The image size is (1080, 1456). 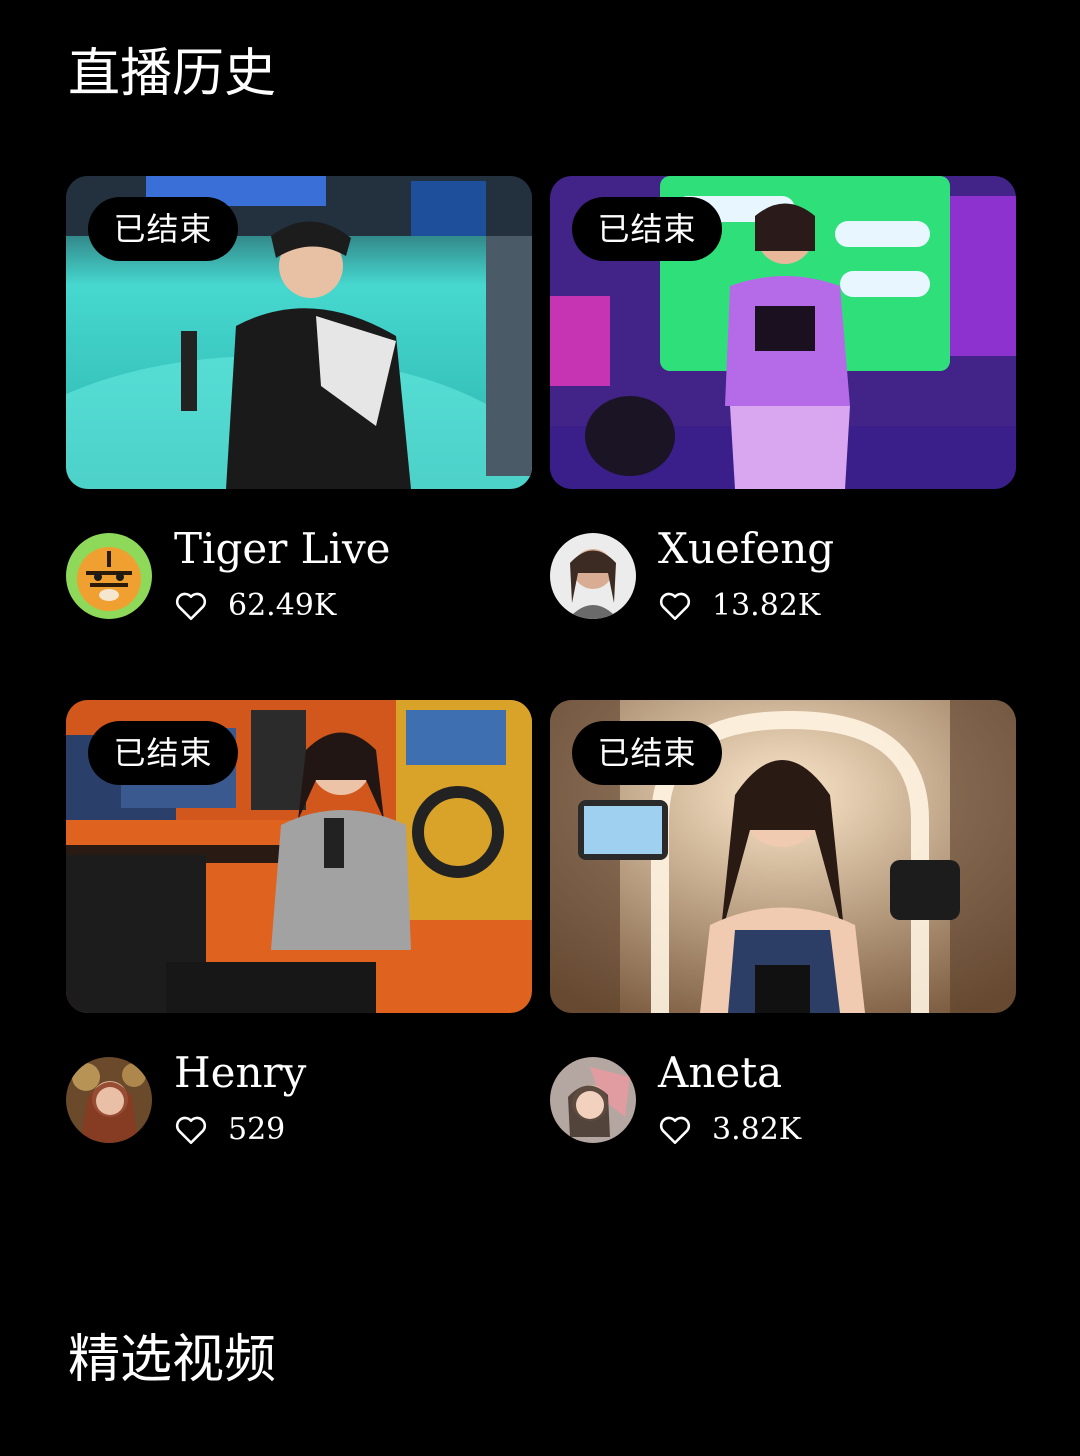 I want to click on like-stat: 529, so click(x=229, y=1130).